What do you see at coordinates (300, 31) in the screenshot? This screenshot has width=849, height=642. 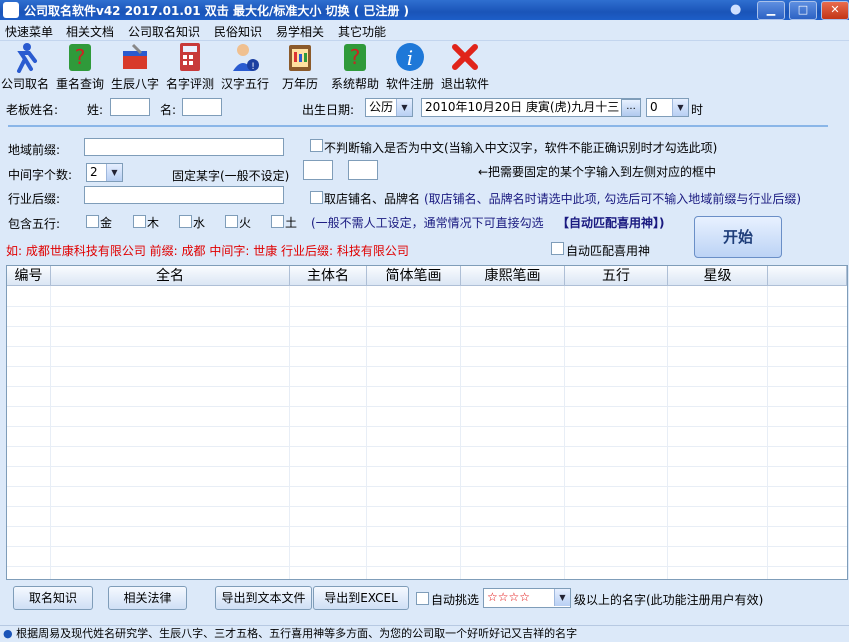 I see `menu-yixue: 易学相关` at bounding box center [300, 31].